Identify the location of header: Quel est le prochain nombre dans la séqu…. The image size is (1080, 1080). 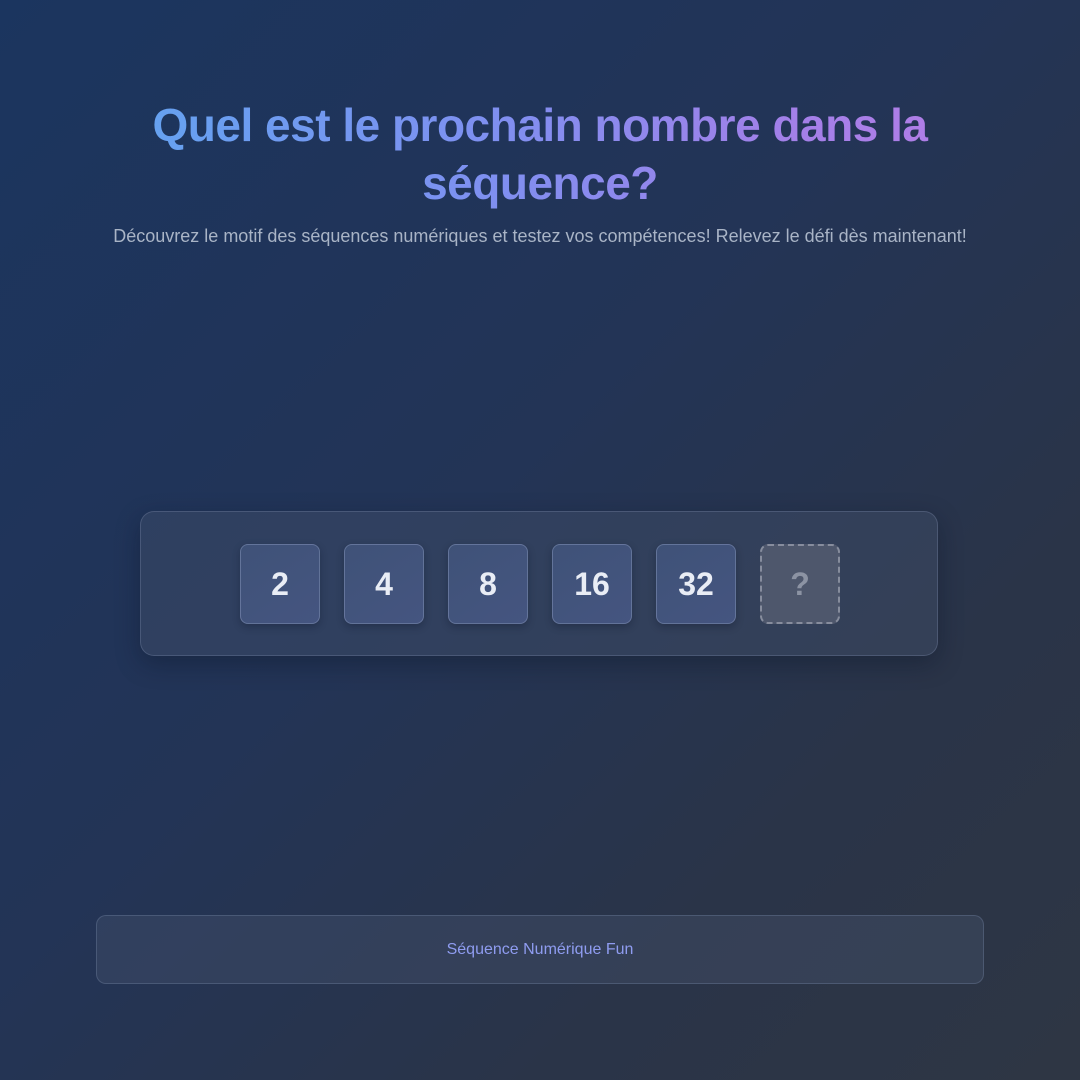
(540, 171).